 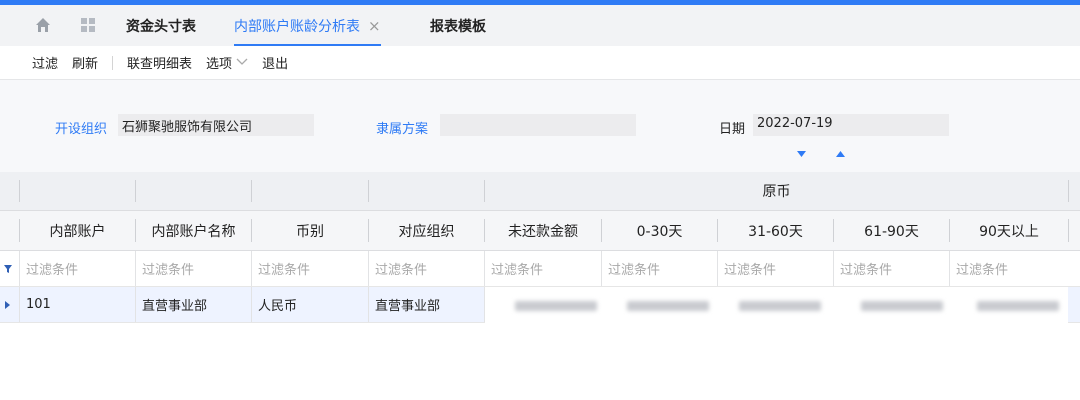 What do you see at coordinates (543, 230) in the screenshot?
I see `column-header-unpaid: 未还款金额` at bounding box center [543, 230].